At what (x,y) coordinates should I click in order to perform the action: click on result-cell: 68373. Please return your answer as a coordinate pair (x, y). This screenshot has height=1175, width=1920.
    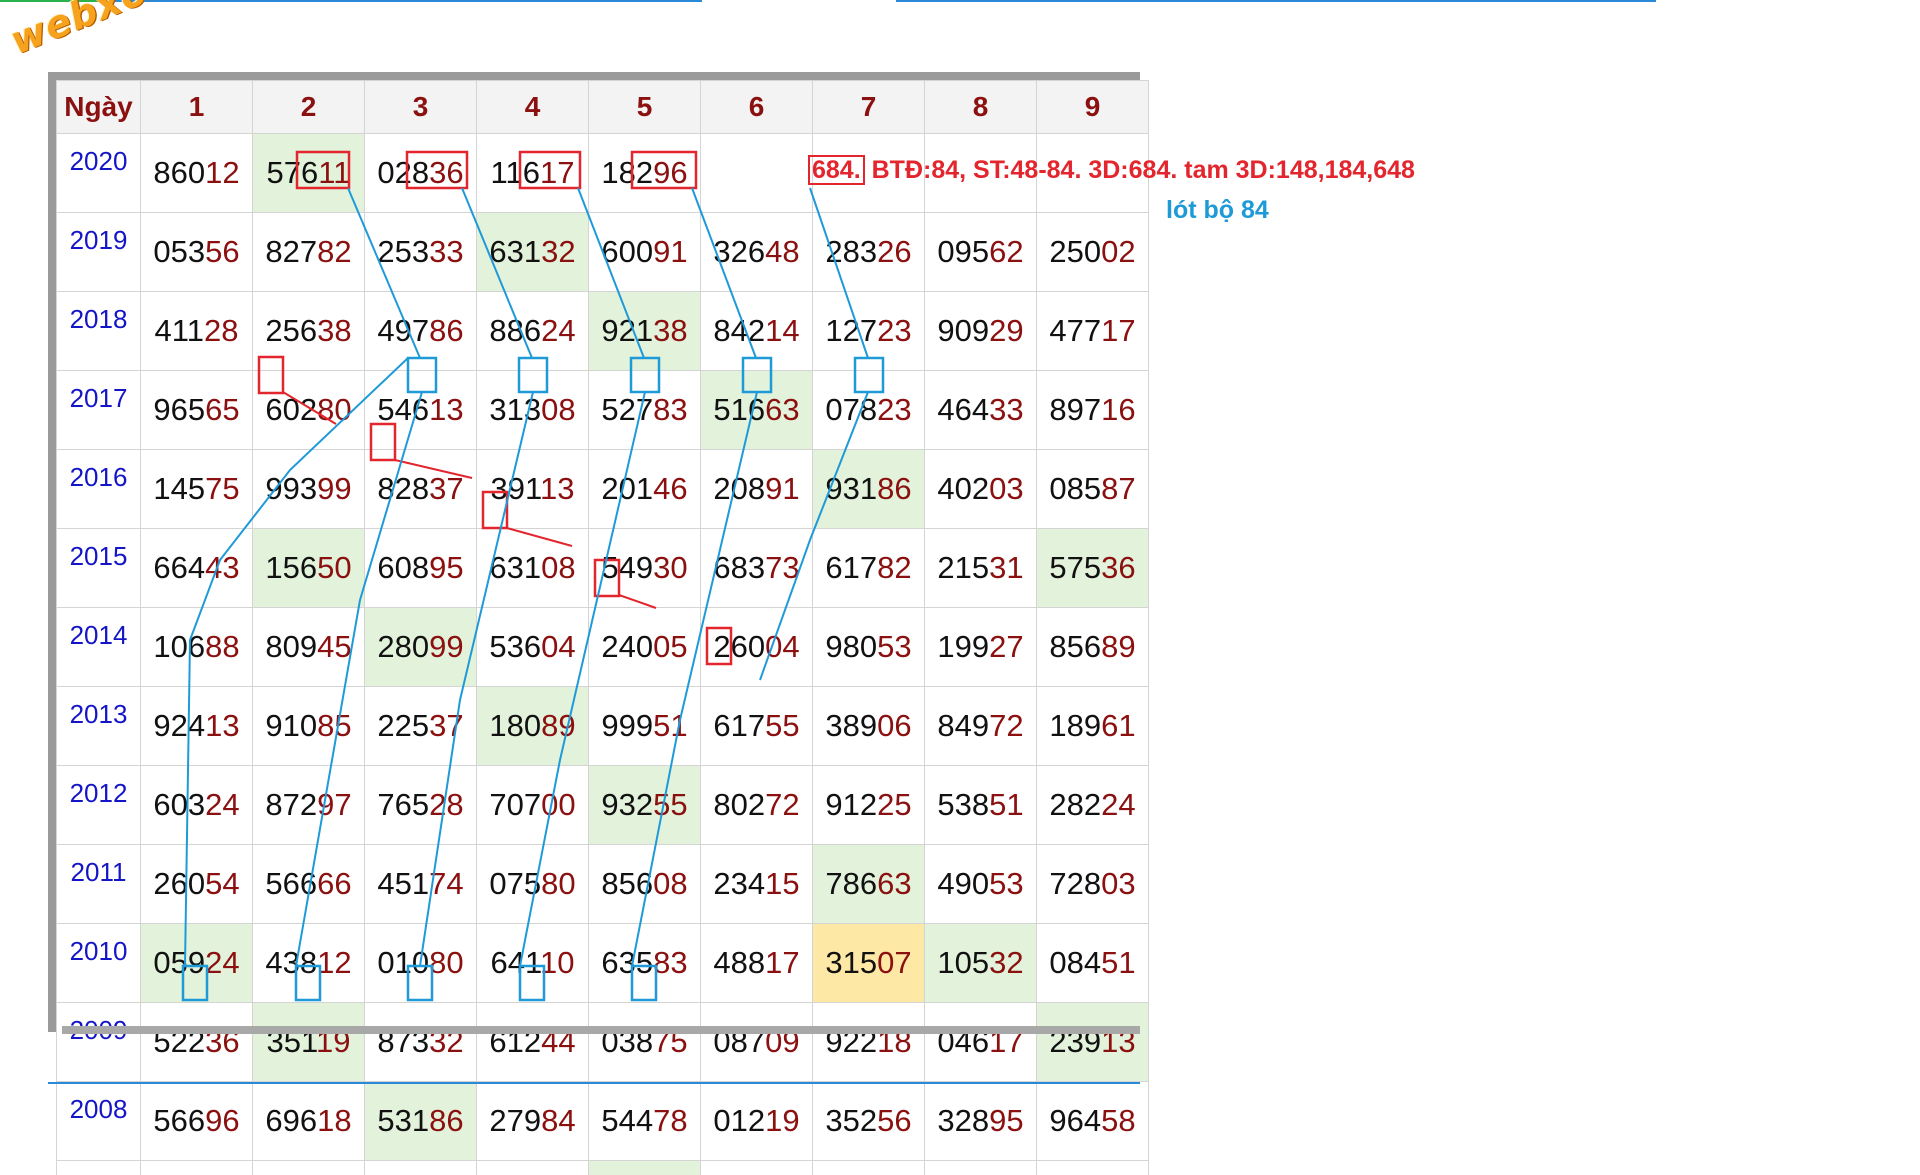
    Looking at the image, I should click on (757, 568).